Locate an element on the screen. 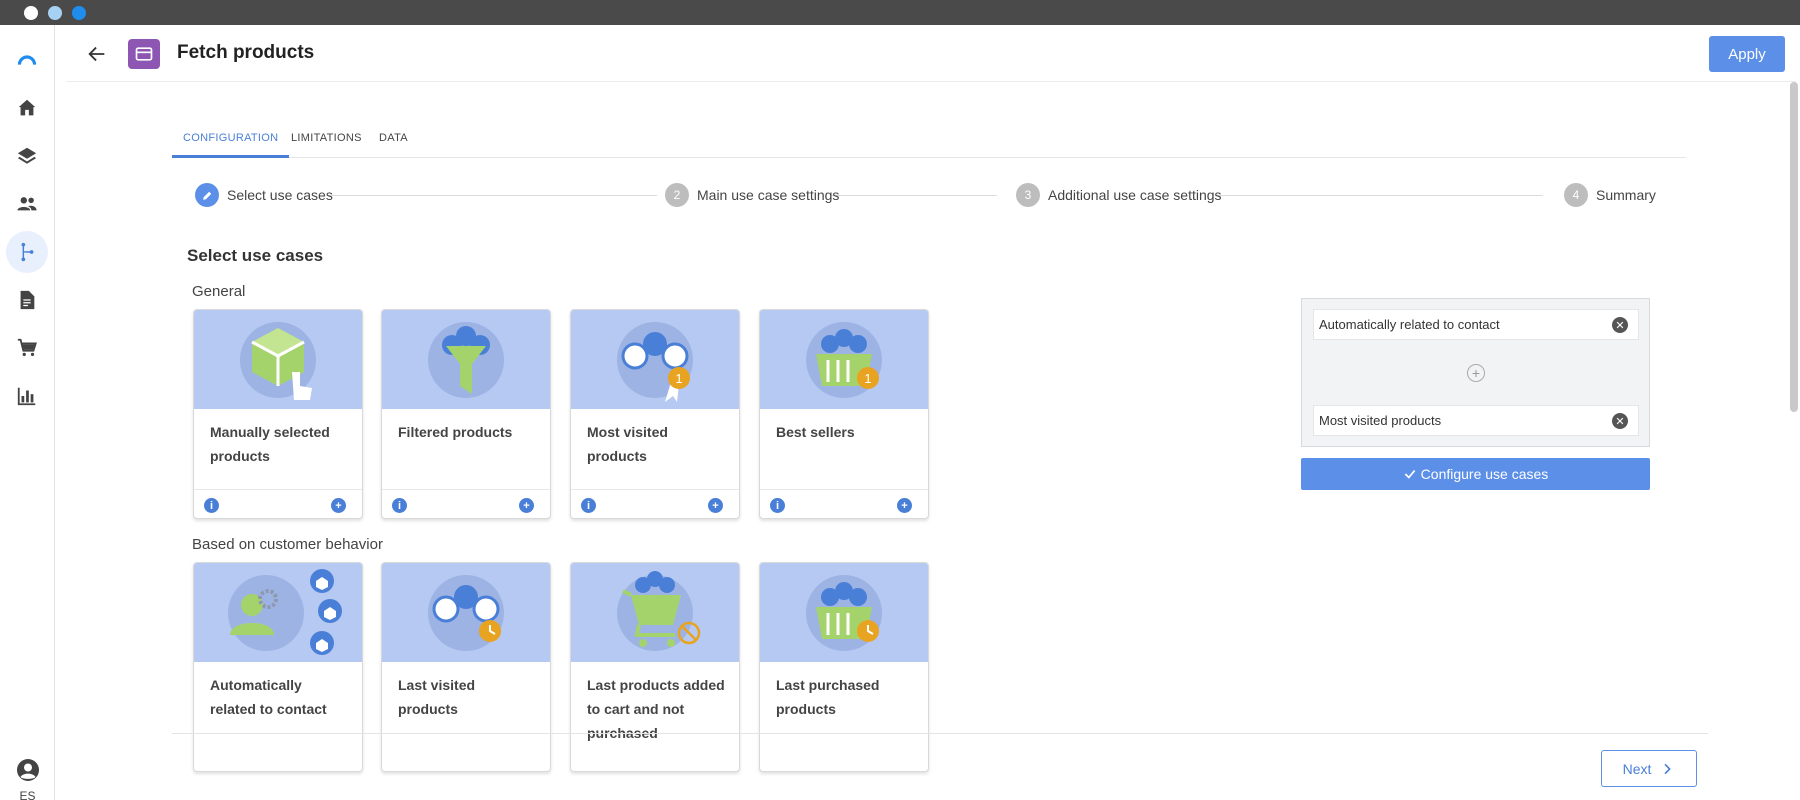 The height and width of the screenshot is (800, 1800). funnel-cubes-icon is located at coordinates (466, 360).